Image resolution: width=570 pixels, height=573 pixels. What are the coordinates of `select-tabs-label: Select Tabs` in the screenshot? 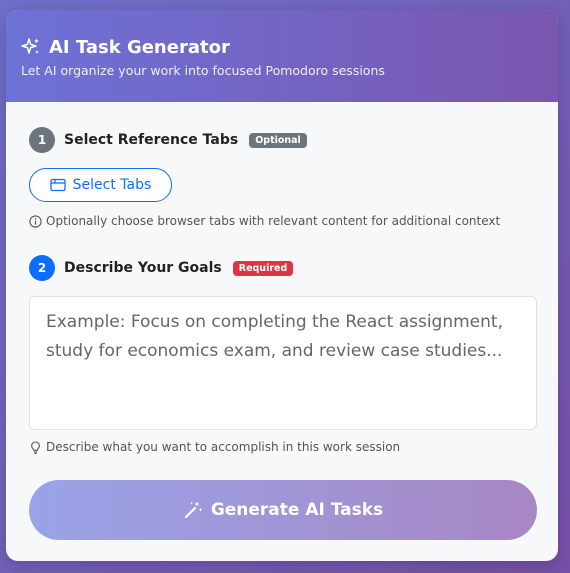 It's located at (112, 185).